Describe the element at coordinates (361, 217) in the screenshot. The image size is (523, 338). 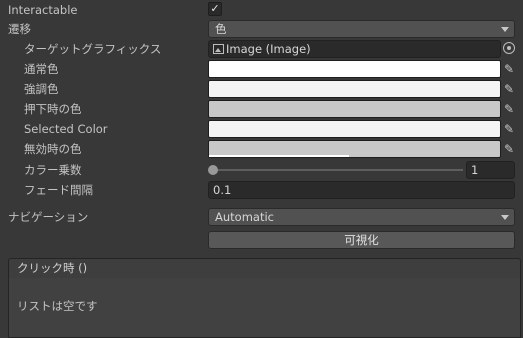
I see `navigation-dropdown: Automatic` at that location.